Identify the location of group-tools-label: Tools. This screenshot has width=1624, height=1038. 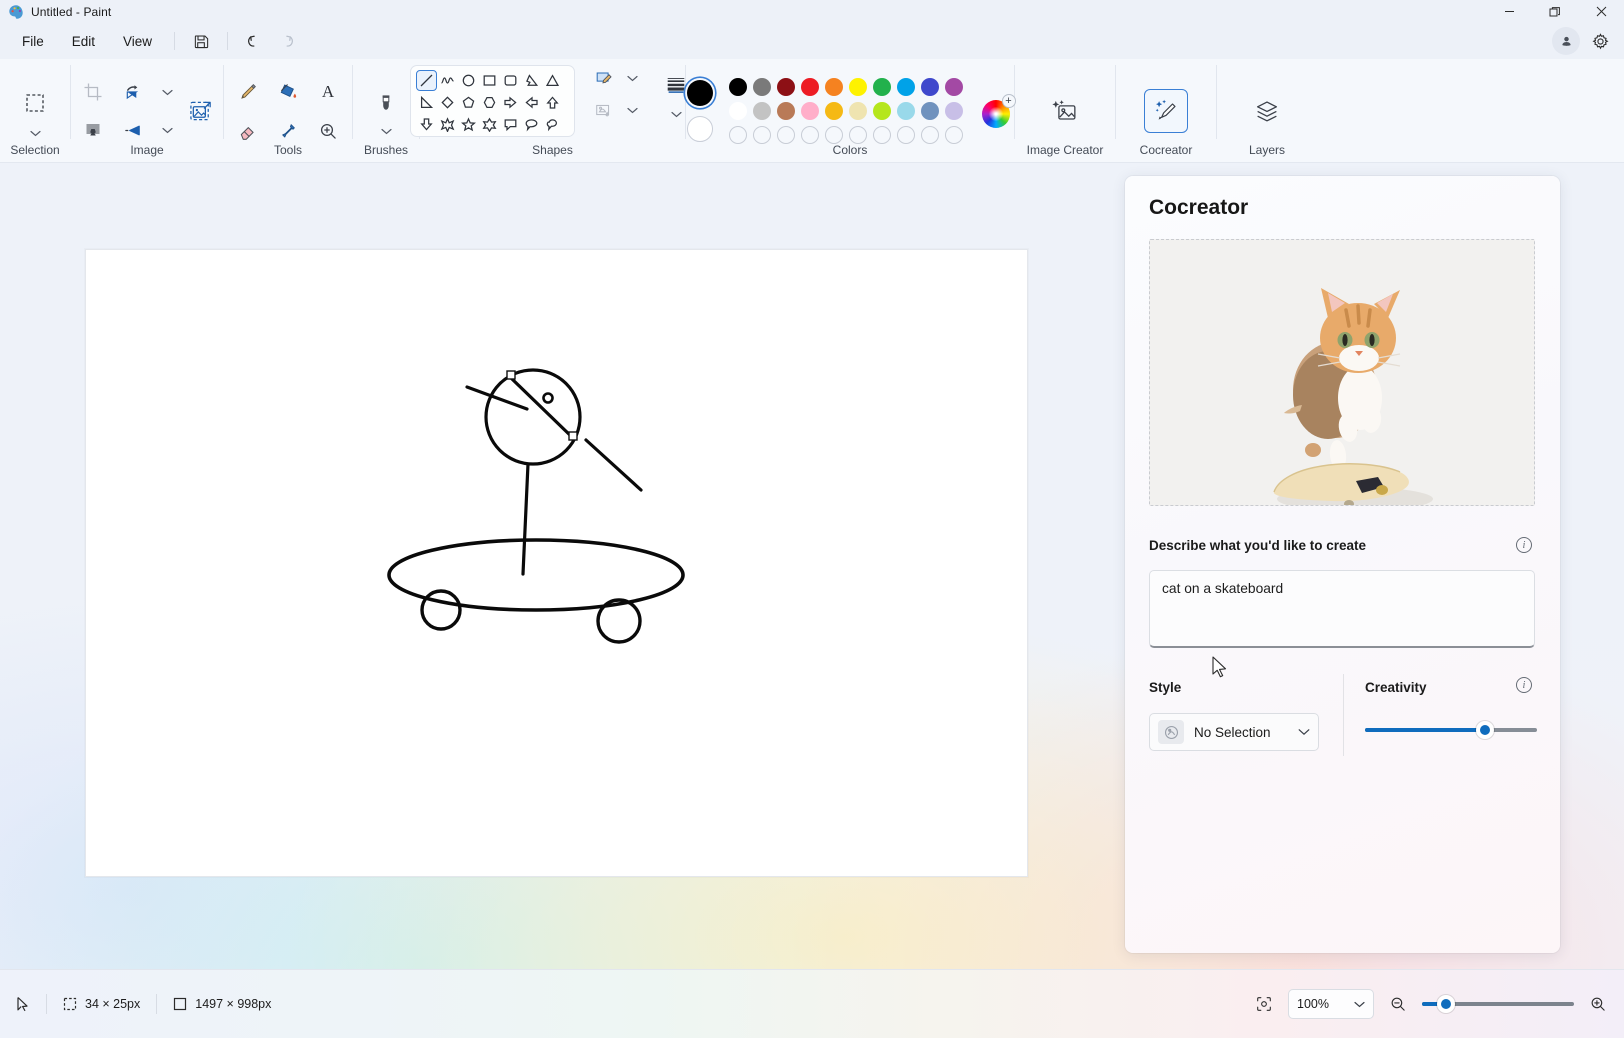
(287, 150).